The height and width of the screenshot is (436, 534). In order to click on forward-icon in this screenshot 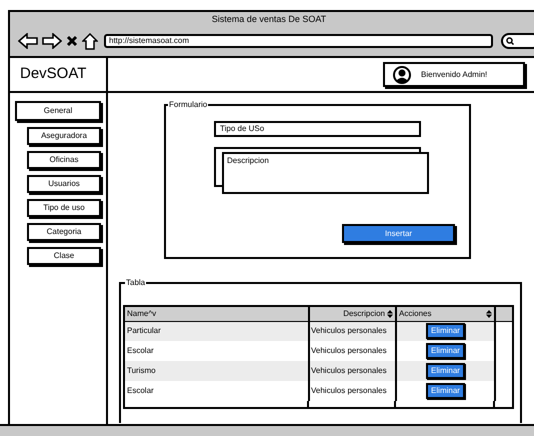, I will do `click(52, 41)`.